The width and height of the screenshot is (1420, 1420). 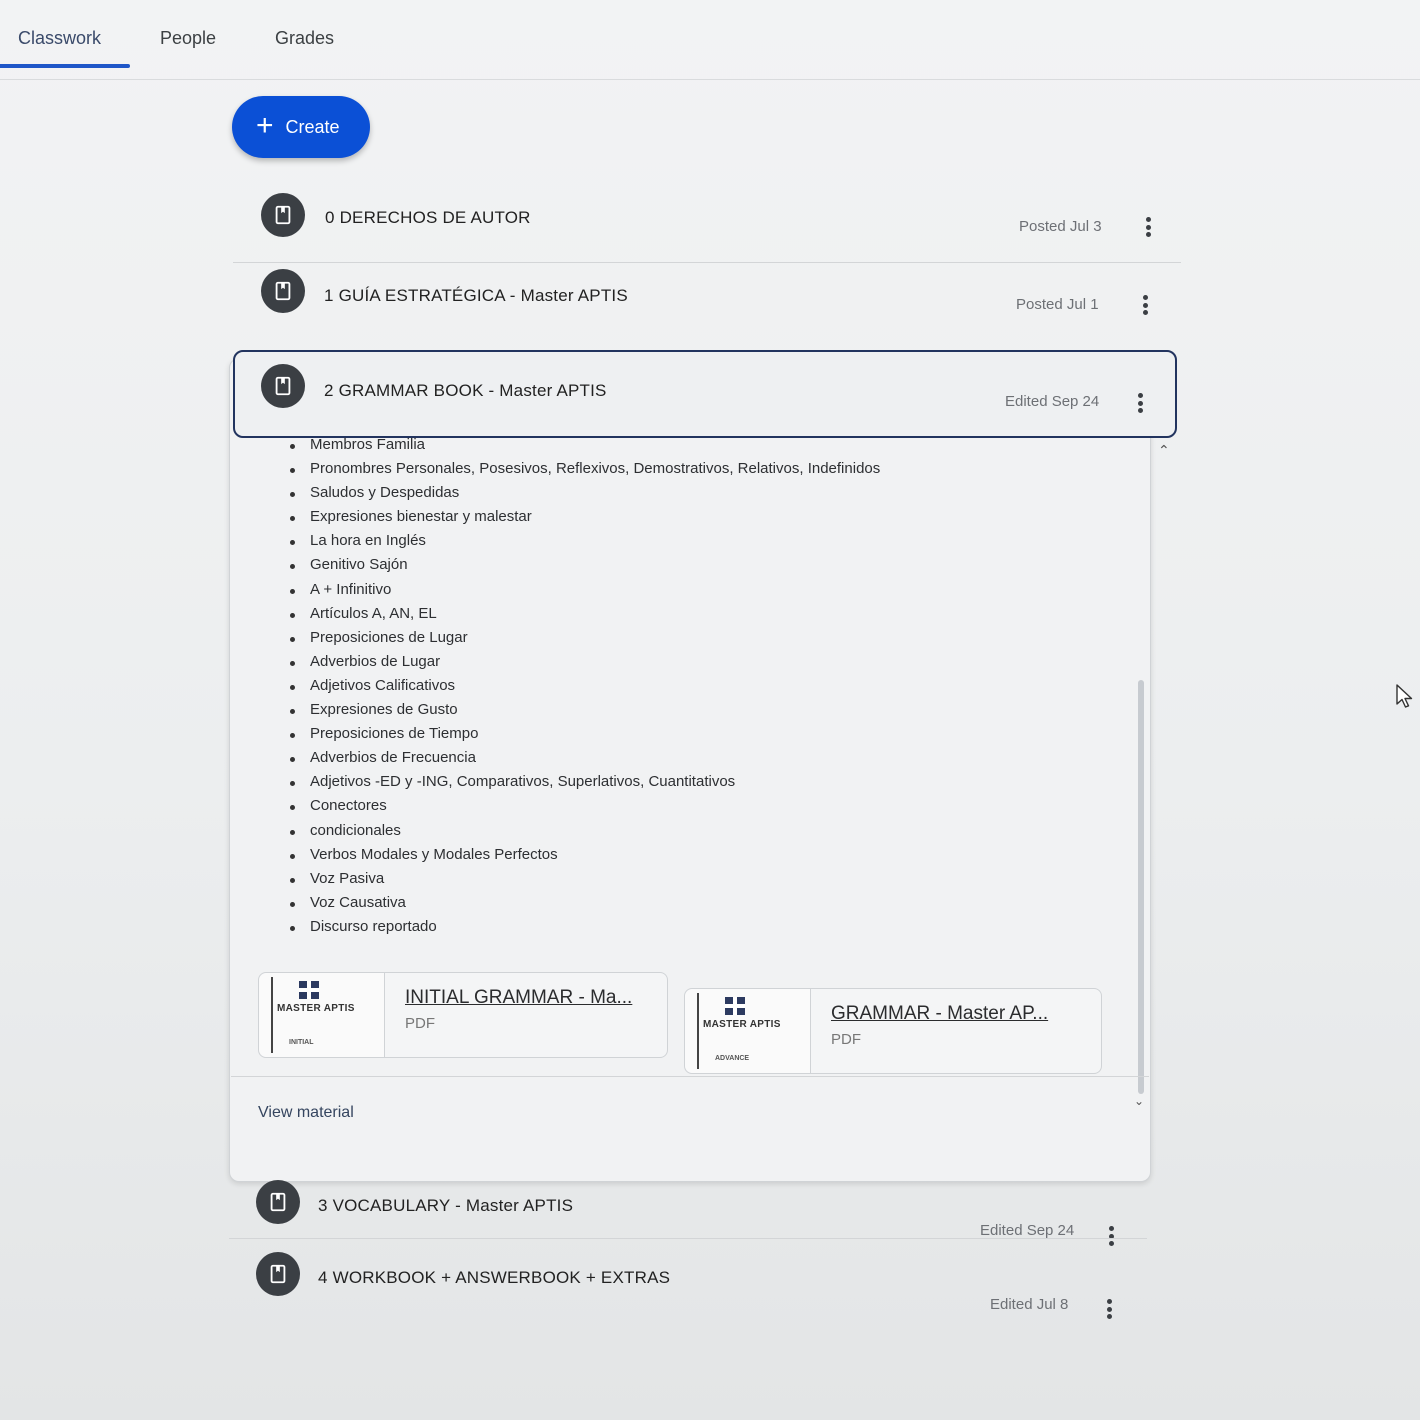 I want to click on create-button-label: Create, so click(x=312, y=126).